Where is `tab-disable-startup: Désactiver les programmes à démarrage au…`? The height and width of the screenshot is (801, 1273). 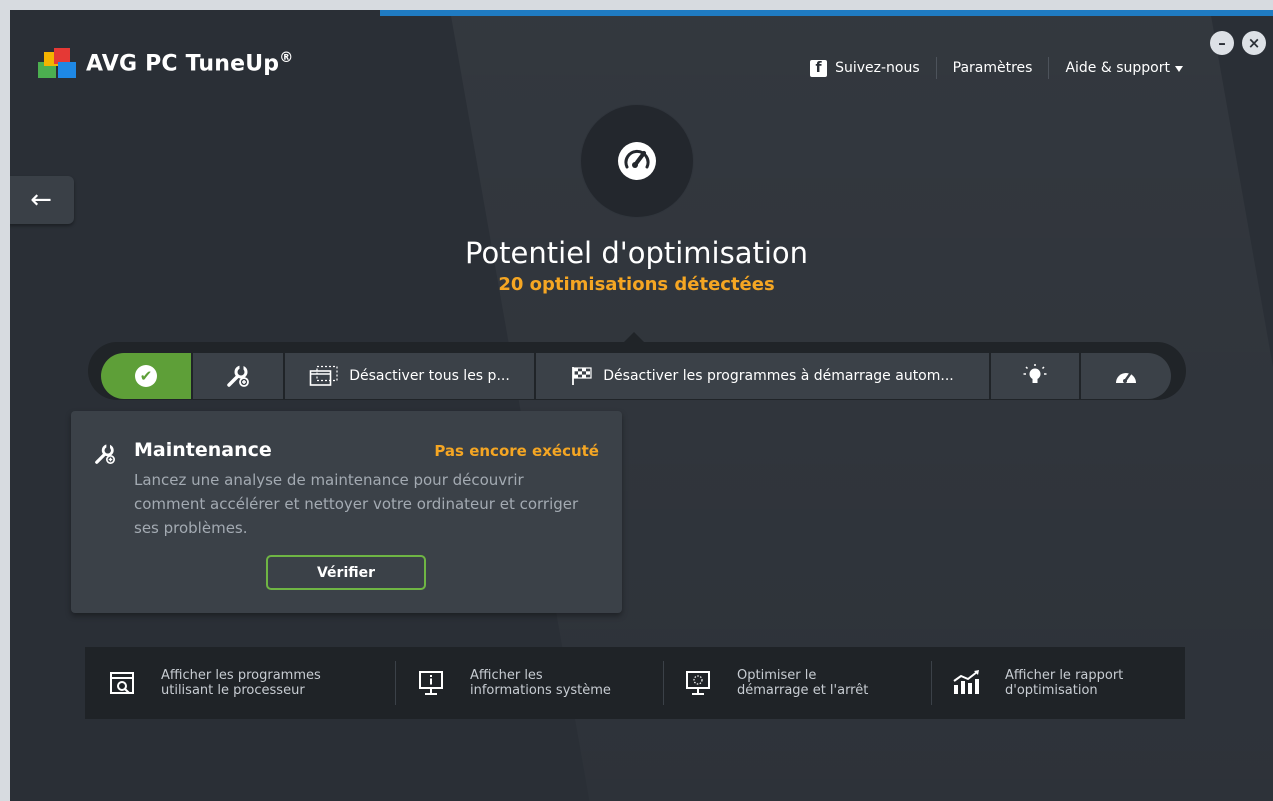
tab-disable-startup: Désactiver les programmes à démarrage au… is located at coordinates (762, 376).